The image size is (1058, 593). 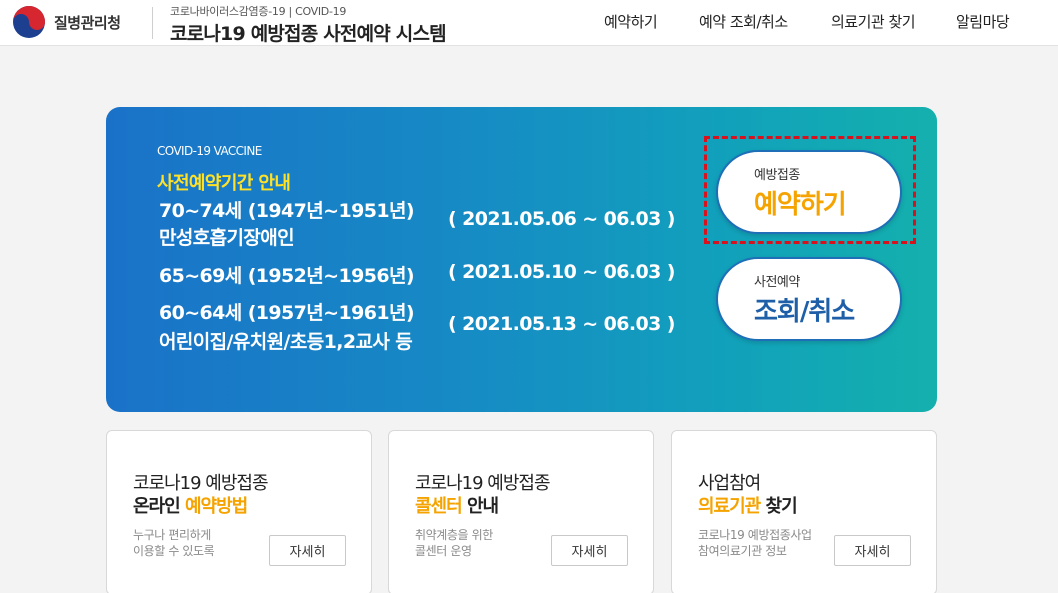 I want to click on group-3-age: 60~64세 (1957년~1961년), so click(x=287, y=313).